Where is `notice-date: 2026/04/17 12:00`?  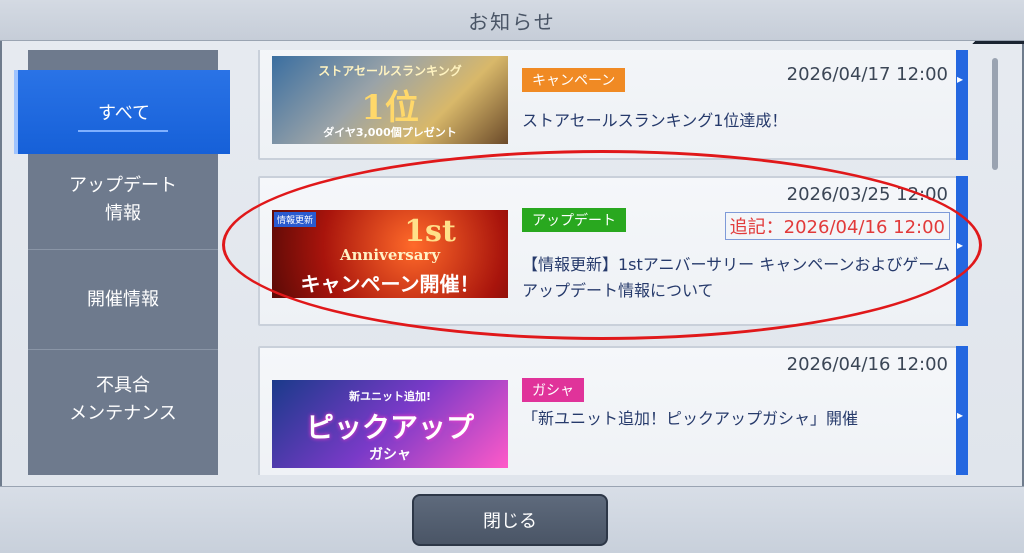 notice-date: 2026/04/17 12:00 is located at coordinates (867, 74).